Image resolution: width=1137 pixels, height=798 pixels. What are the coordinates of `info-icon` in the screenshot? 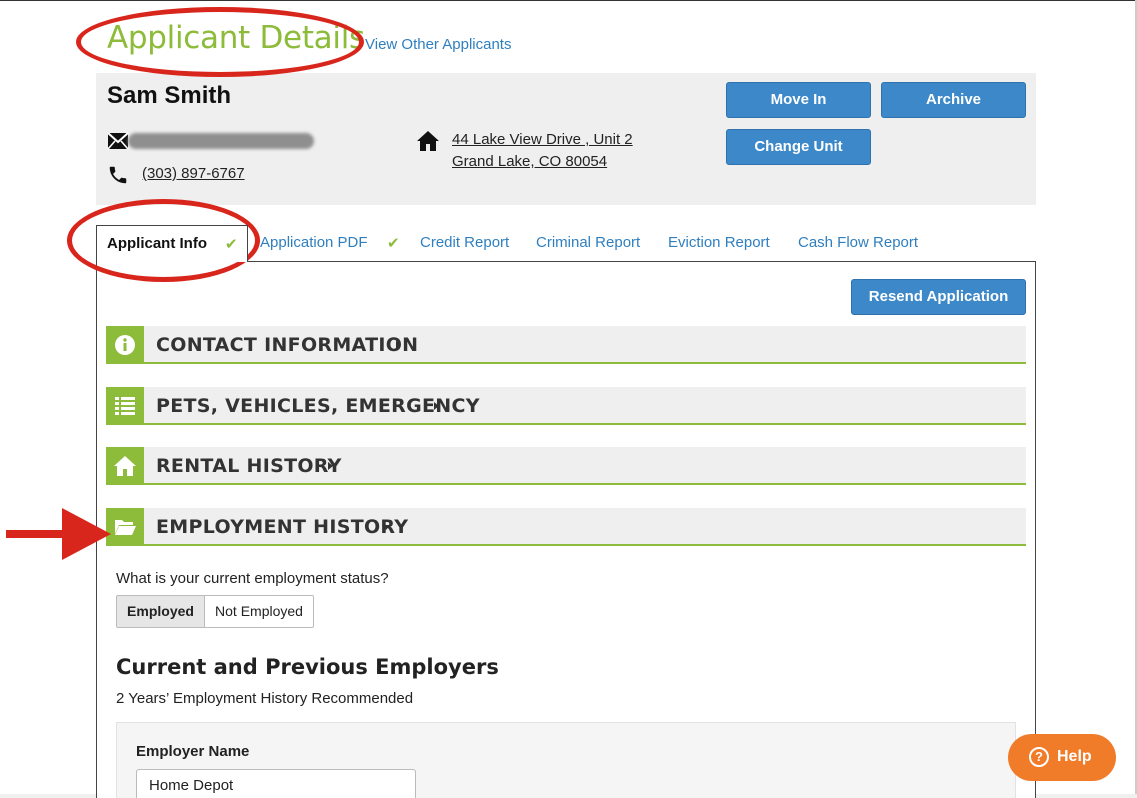 It's located at (125, 345).